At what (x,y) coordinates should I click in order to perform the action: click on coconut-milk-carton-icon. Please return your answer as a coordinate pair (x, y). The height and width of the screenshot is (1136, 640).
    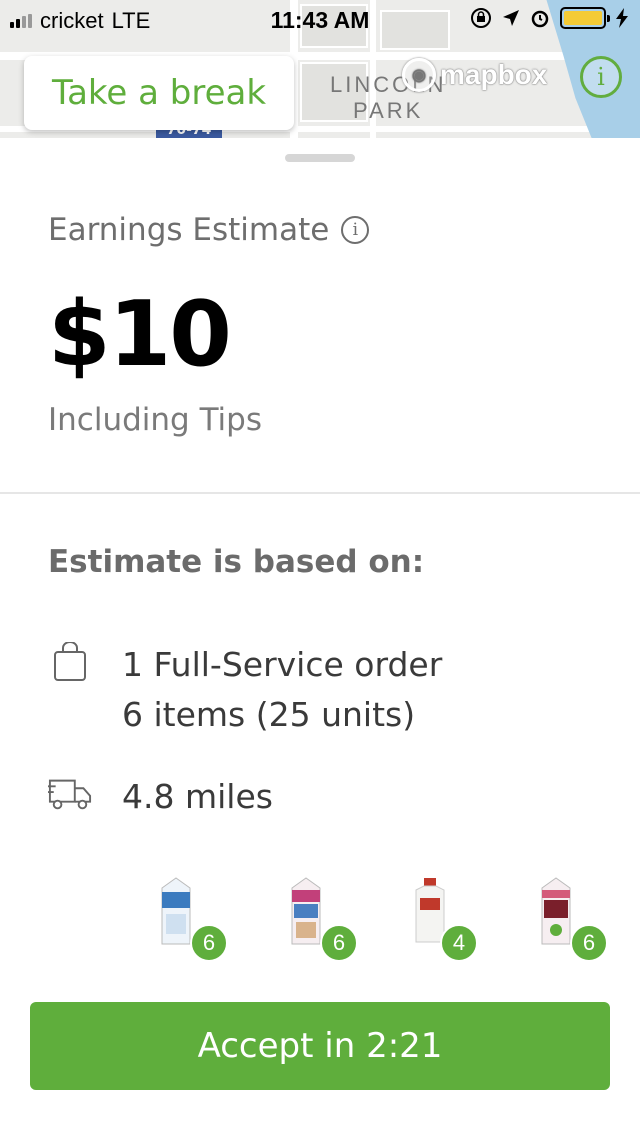
    Looking at the image, I should click on (176, 911).